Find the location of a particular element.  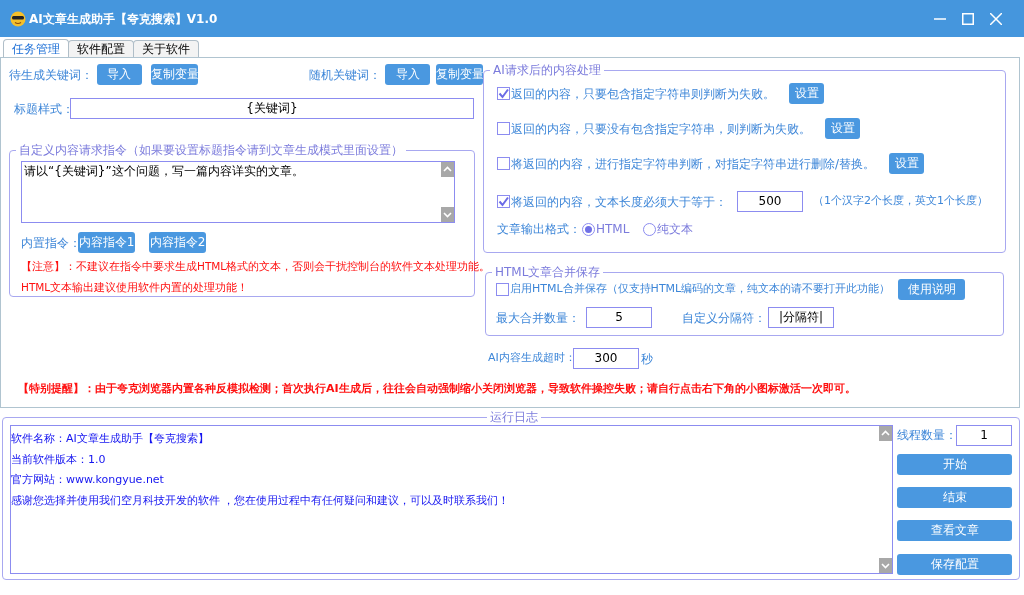

max-count-field: 5 is located at coordinates (619, 317).